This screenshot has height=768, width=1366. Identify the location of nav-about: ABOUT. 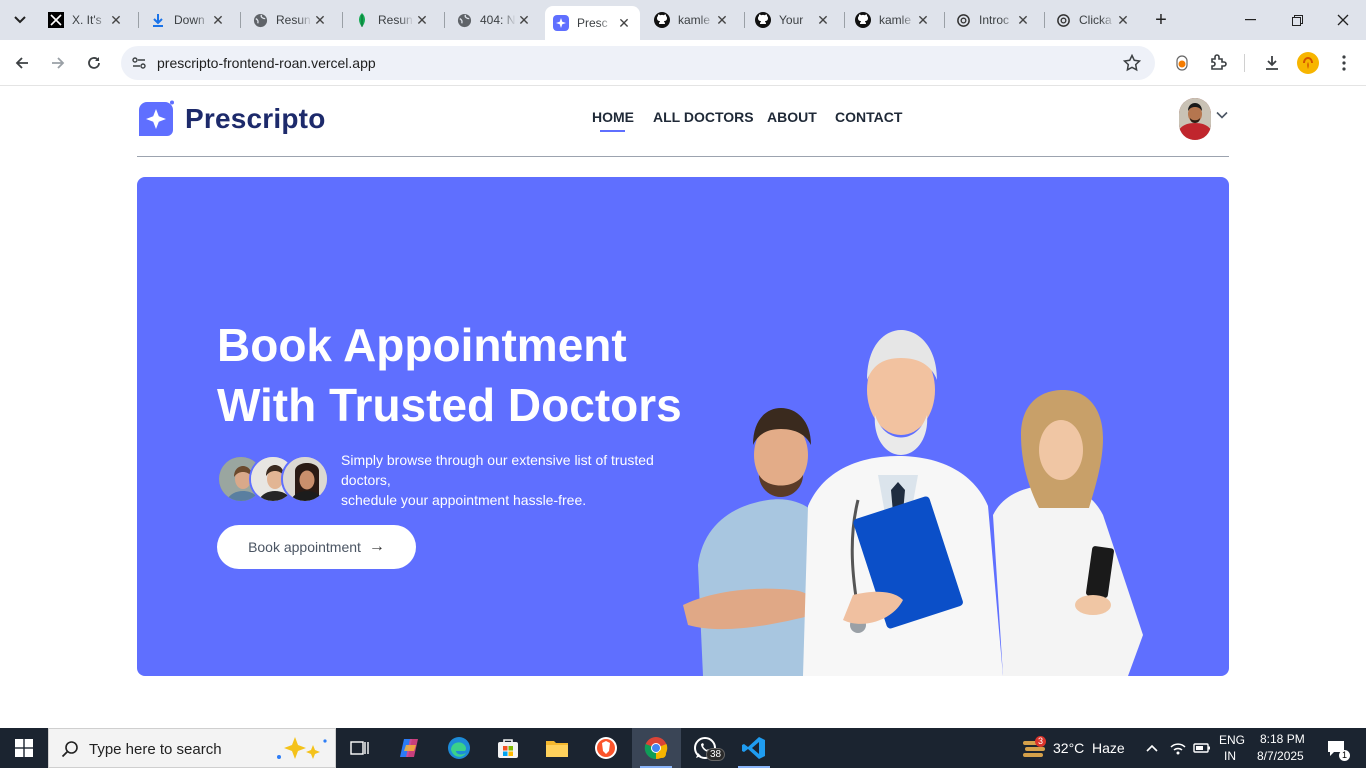
(792, 117).